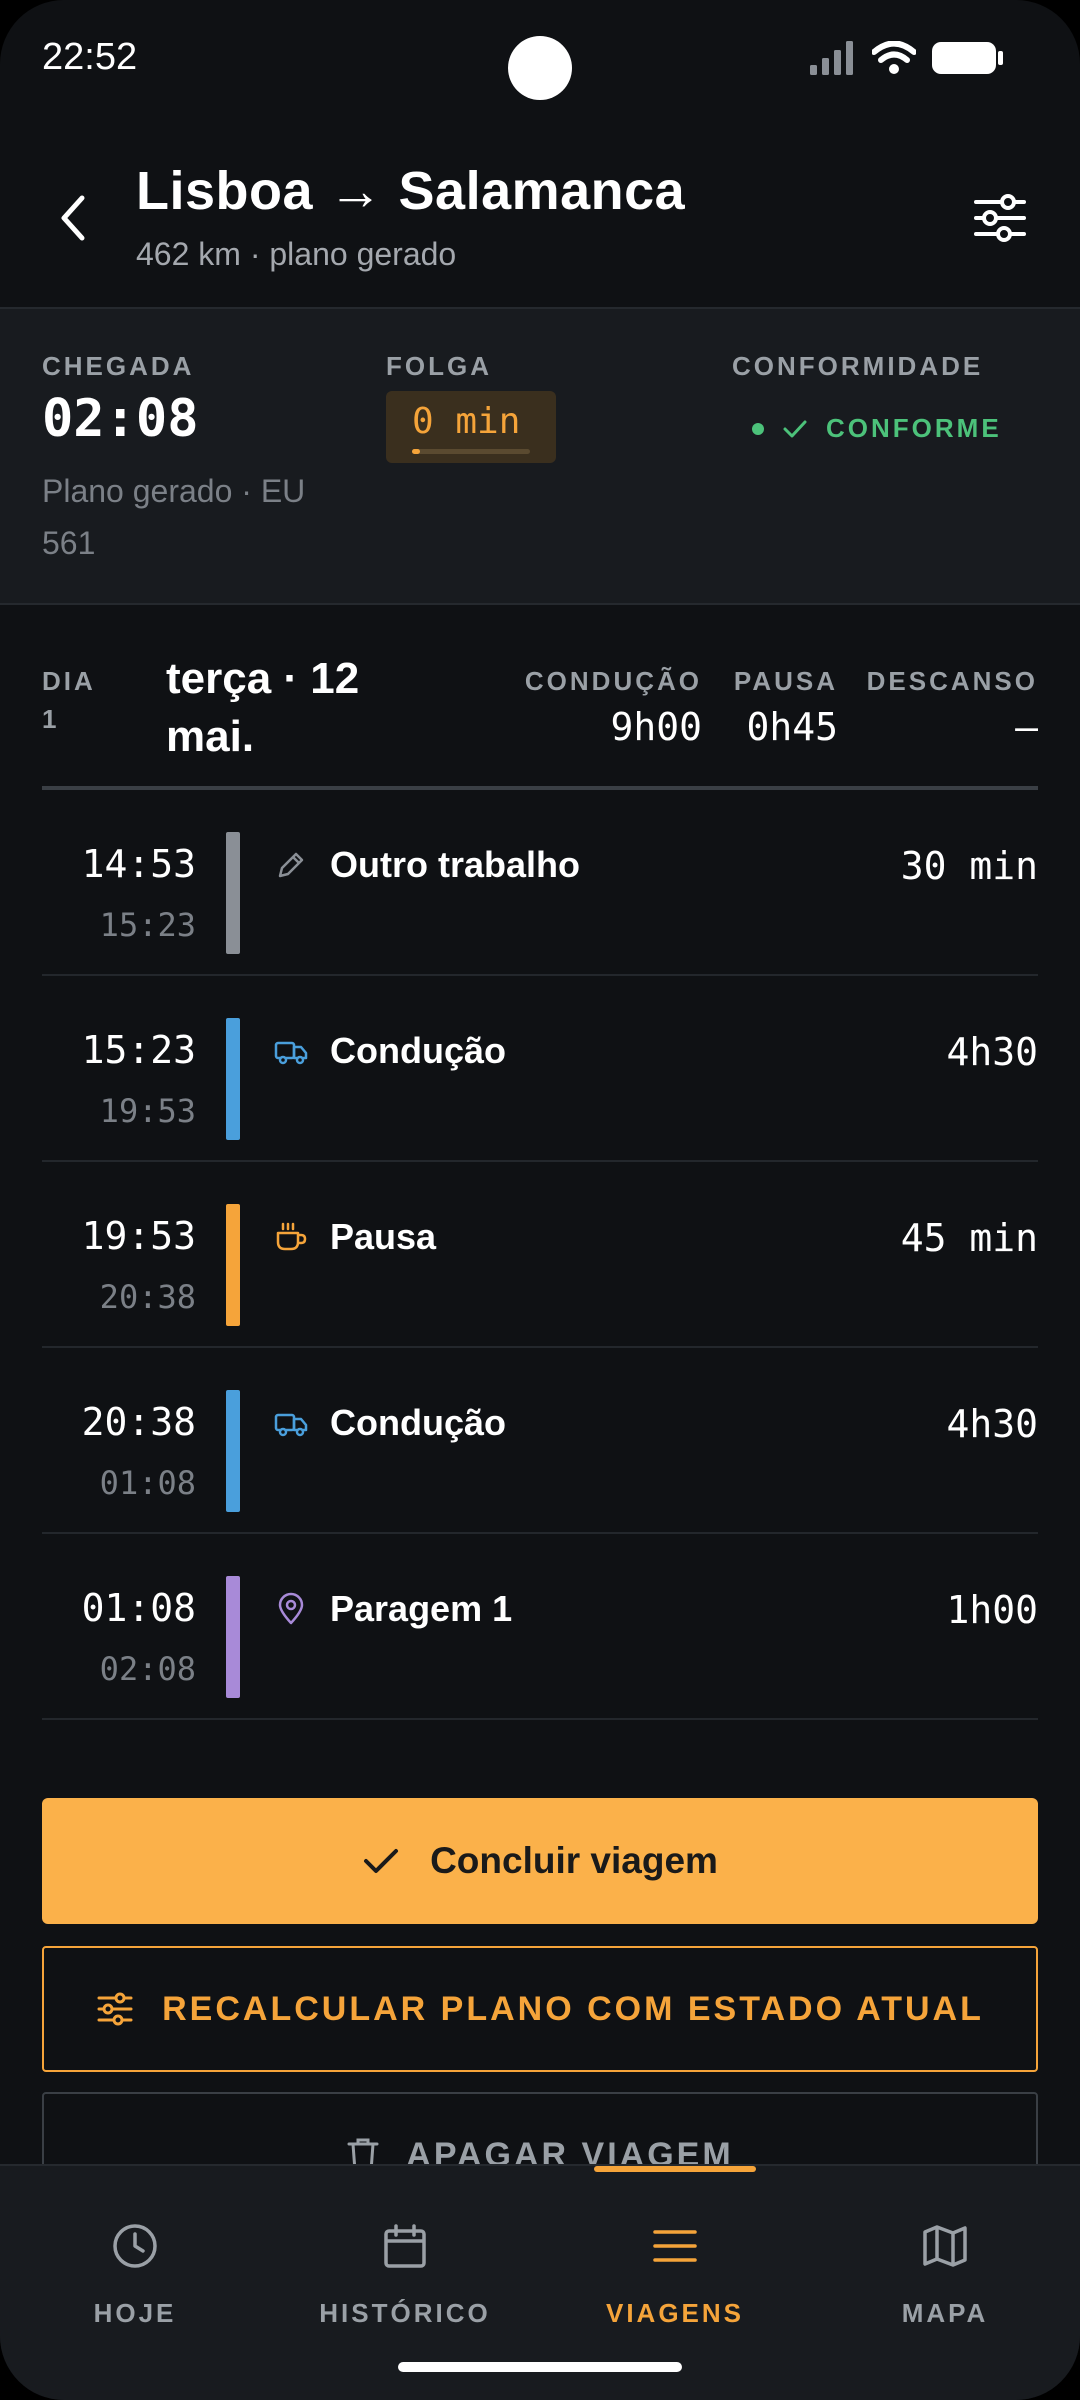 The width and height of the screenshot is (1080, 2400). I want to click on compliance-value: CONFORME, so click(914, 428).